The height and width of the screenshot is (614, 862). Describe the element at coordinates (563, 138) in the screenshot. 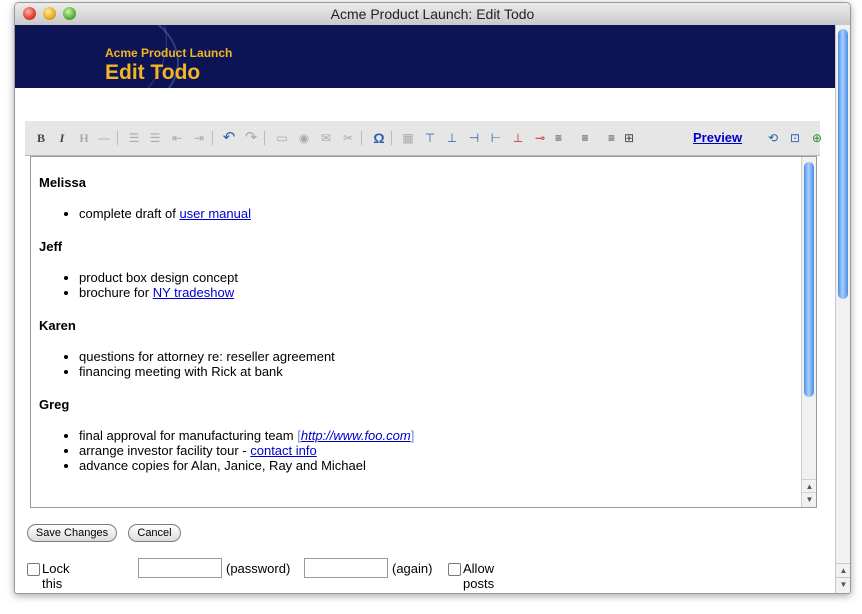

I see `align-left-icon: ≡` at that location.